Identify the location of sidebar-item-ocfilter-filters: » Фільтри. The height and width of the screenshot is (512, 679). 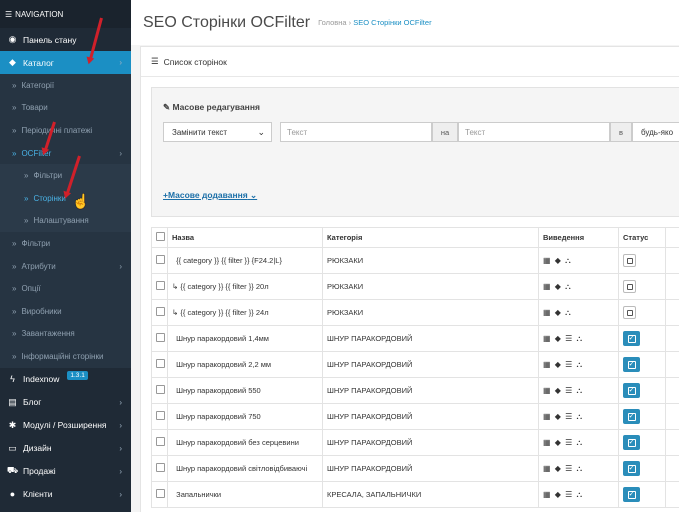
(65, 175).